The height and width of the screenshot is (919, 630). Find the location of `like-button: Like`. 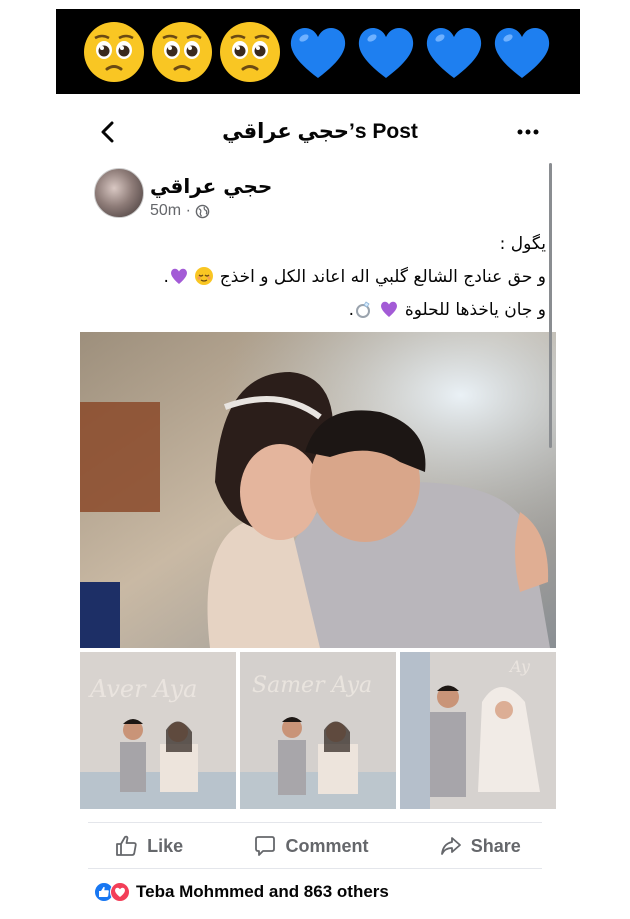

like-button: Like is located at coordinates (149, 846).